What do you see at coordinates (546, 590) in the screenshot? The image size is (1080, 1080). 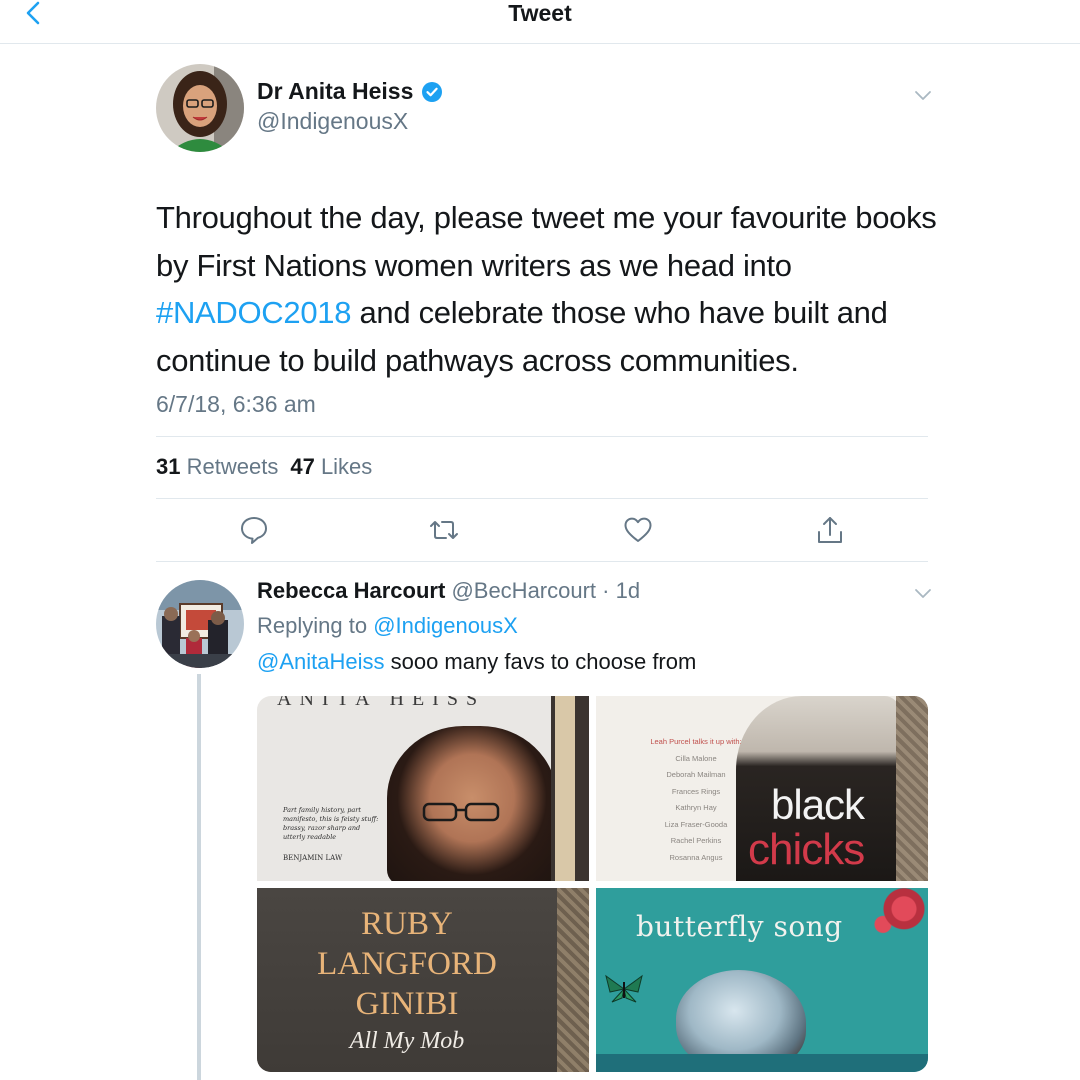 I see `reply-author-meta: @BecHarcourt · 1d` at bounding box center [546, 590].